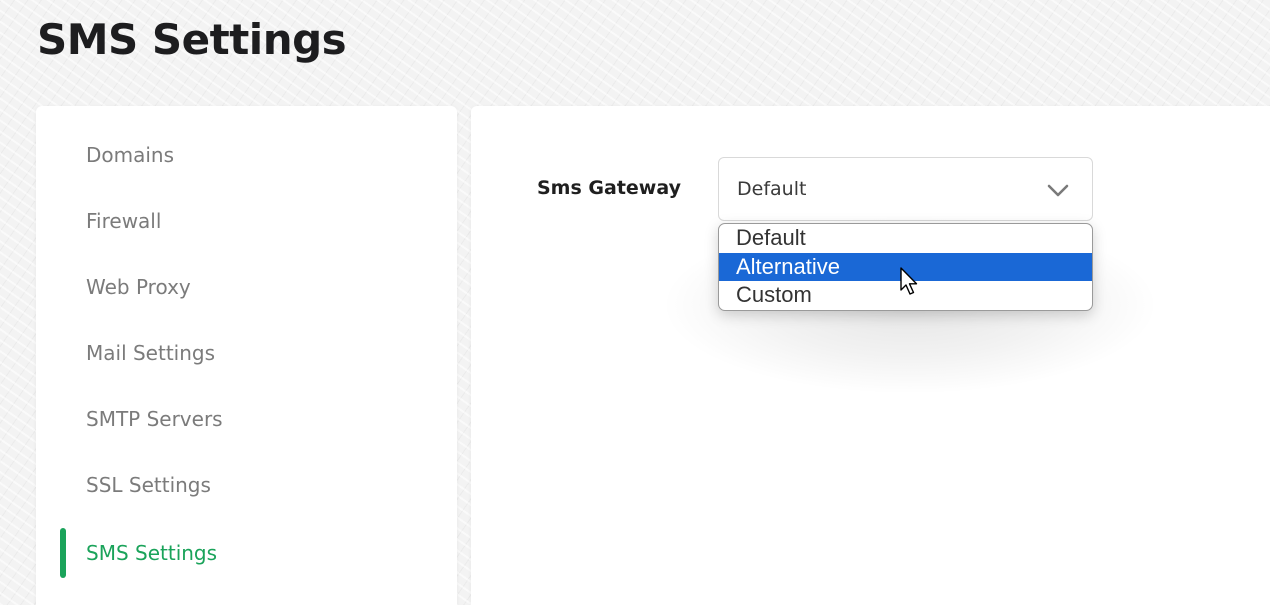 Image resolution: width=1270 pixels, height=605 pixels. Describe the element at coordinates (246, 287) in the screenshot. I see `sidebar-item-web-proxy: Web Proxy` at that location.